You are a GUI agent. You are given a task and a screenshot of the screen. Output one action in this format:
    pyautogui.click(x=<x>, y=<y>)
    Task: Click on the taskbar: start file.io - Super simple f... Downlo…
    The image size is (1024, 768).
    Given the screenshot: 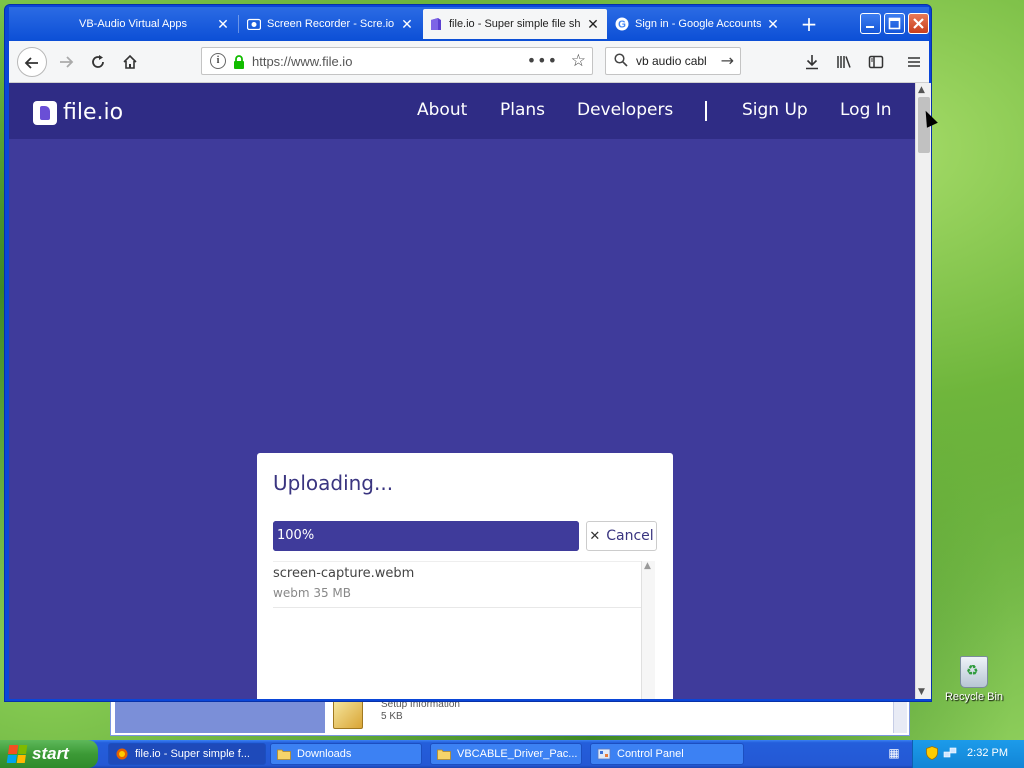 What is the action you would take?
    pyautogui.click(x=512, y=754)
    